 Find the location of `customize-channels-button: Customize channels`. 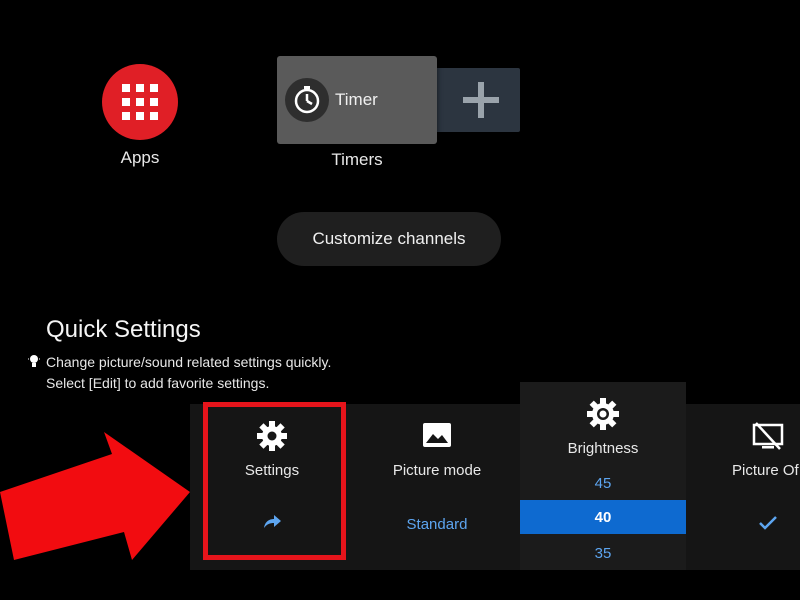

customize-channels-button: Customize channels is located at coordinates (389, 239).